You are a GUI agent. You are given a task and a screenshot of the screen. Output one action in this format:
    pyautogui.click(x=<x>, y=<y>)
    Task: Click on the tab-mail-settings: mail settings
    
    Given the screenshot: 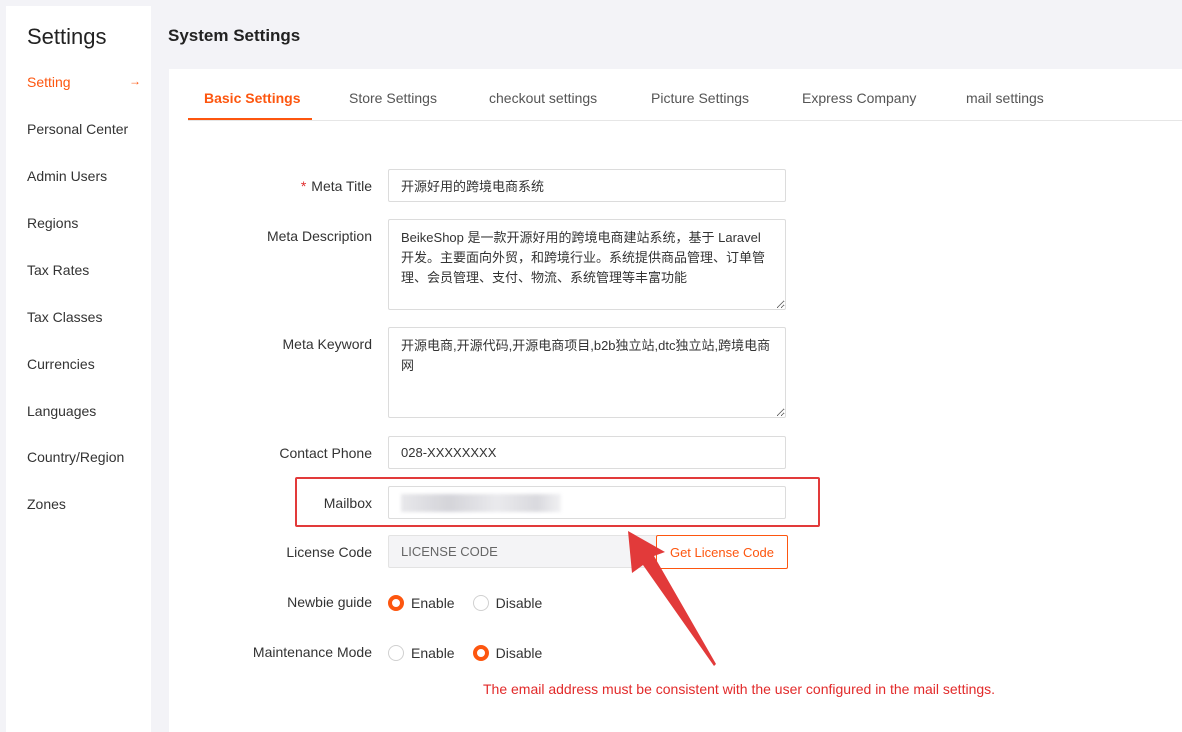 What is the action you would take?
    pyautogui.click(x=1005, y=98)
    